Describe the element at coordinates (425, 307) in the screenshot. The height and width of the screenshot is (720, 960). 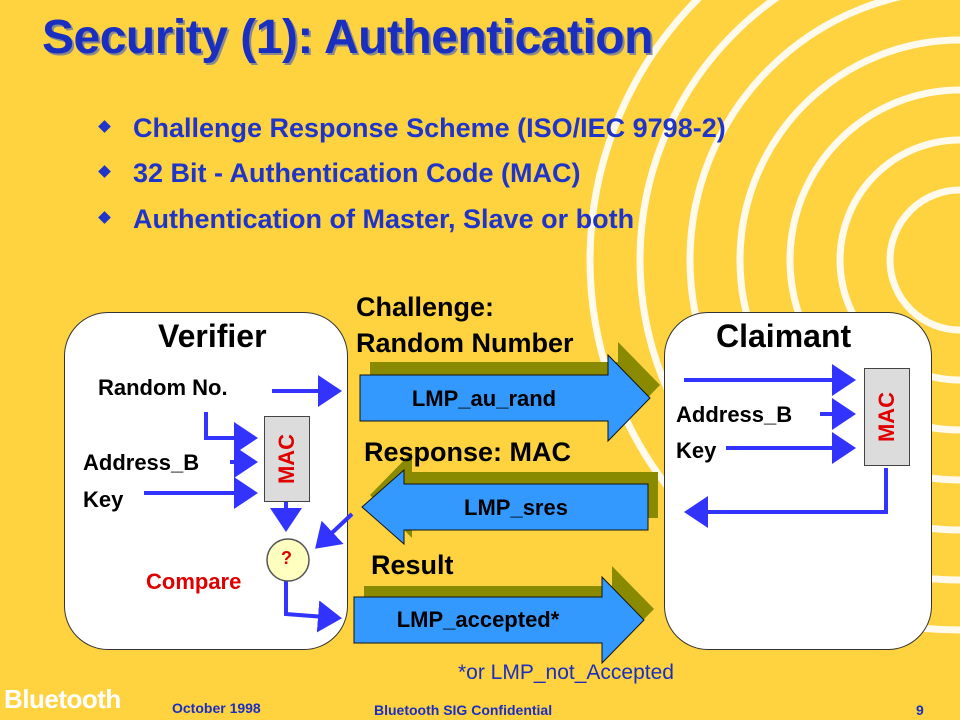
I see `challenge-label-line1: Challenge:` at that location.